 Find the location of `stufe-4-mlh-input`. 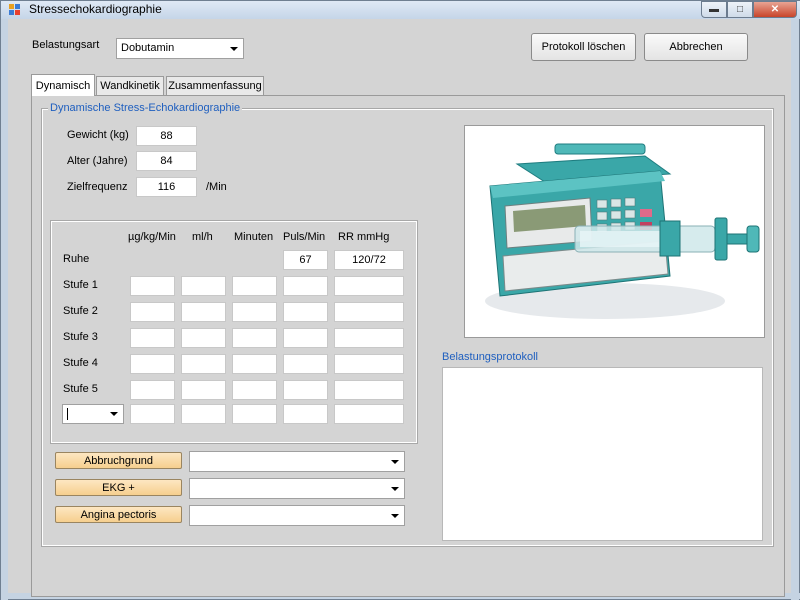

stufe-4-mlh-input is located at coordinates (203, 364).